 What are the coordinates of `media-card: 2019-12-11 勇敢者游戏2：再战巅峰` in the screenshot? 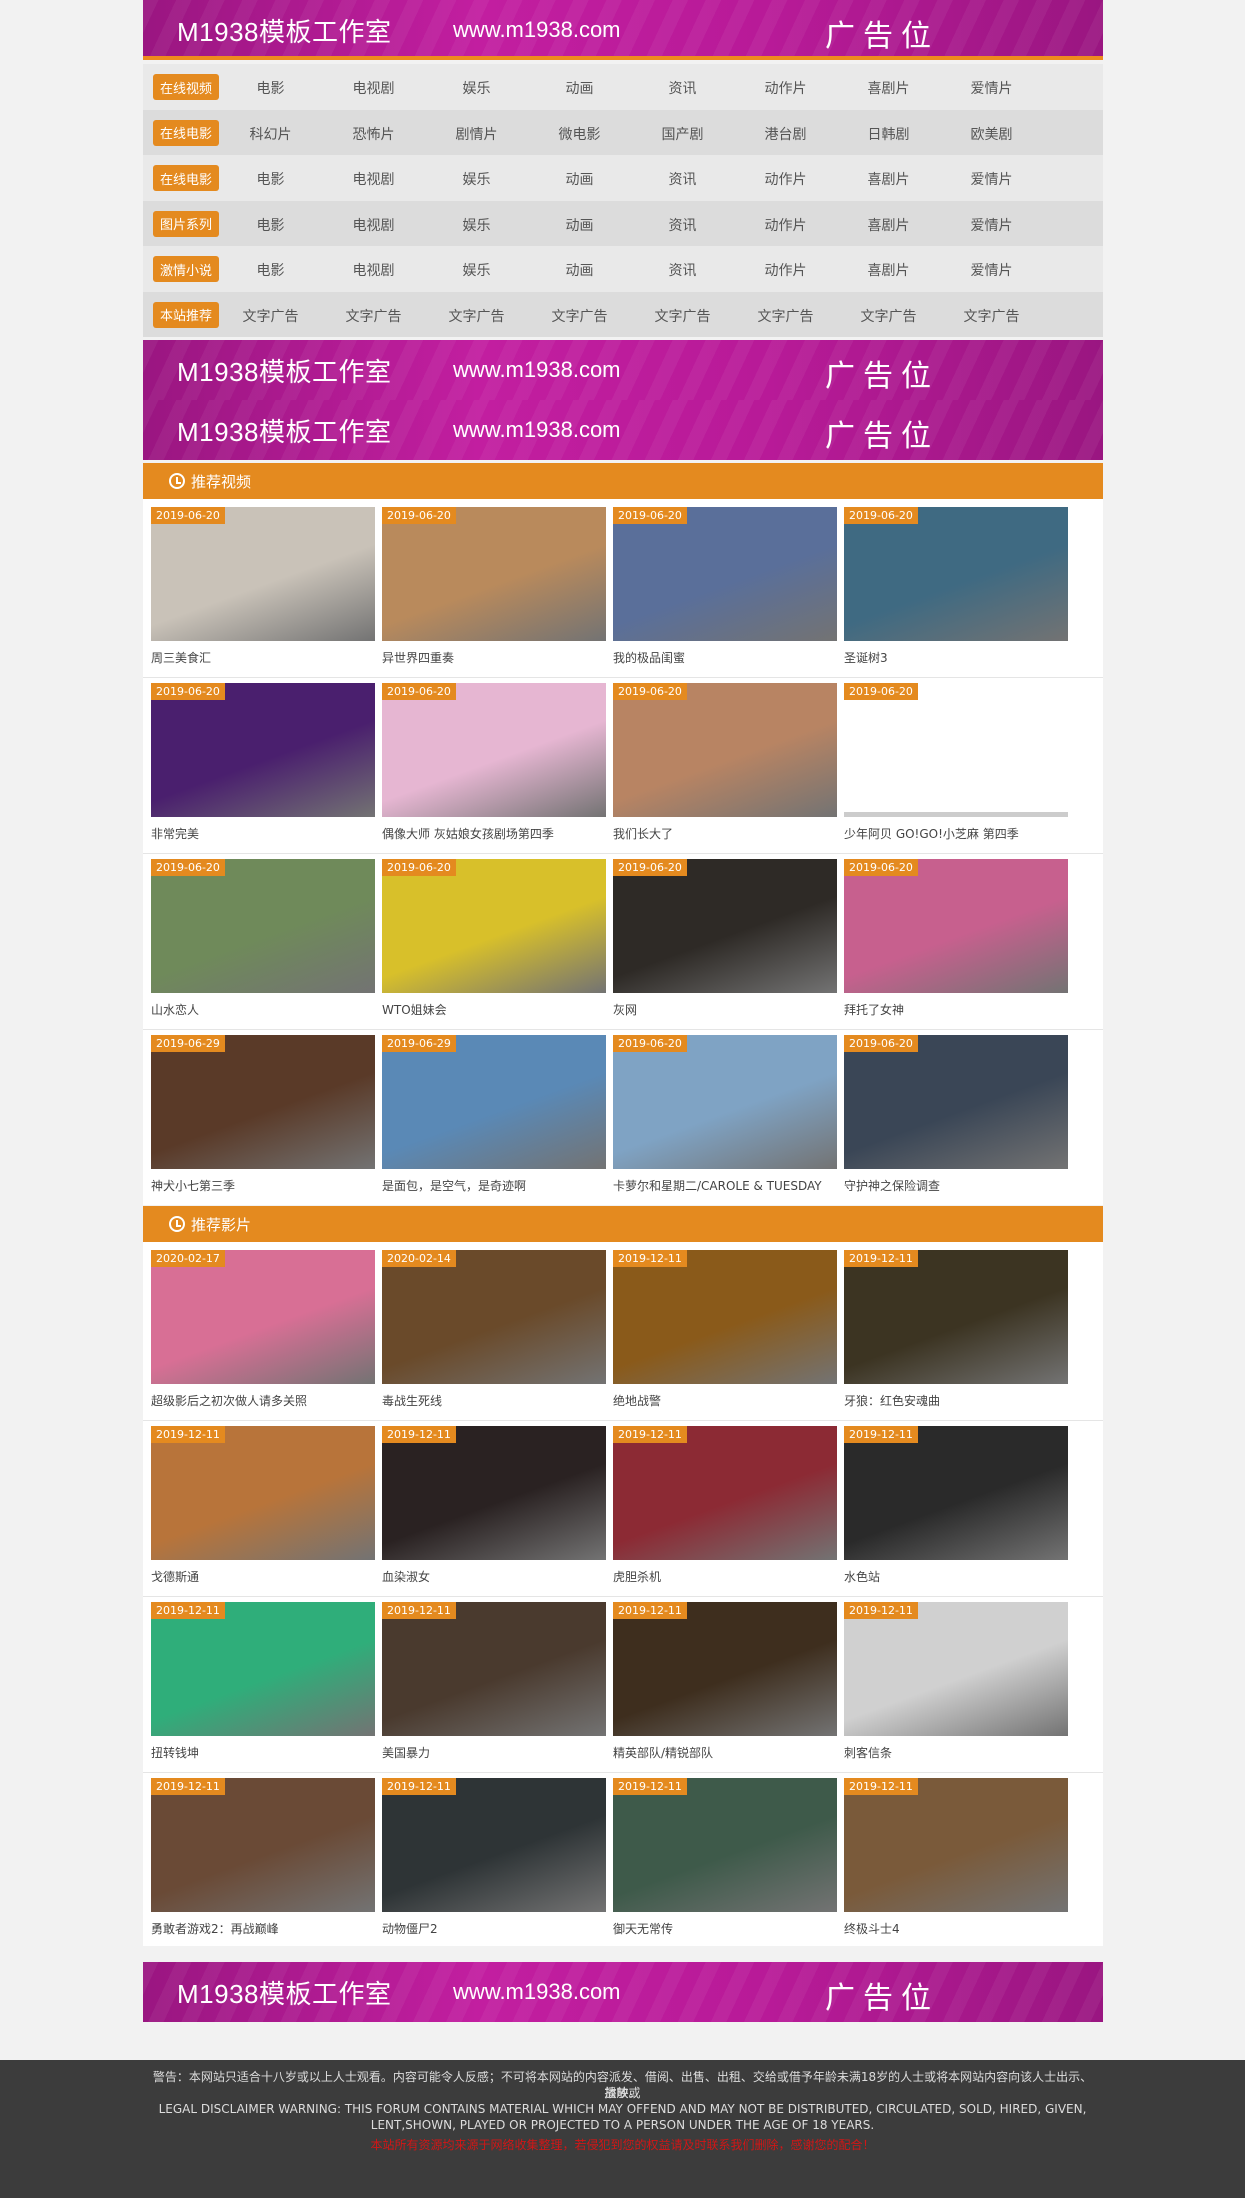 It's located at (263, 1861).